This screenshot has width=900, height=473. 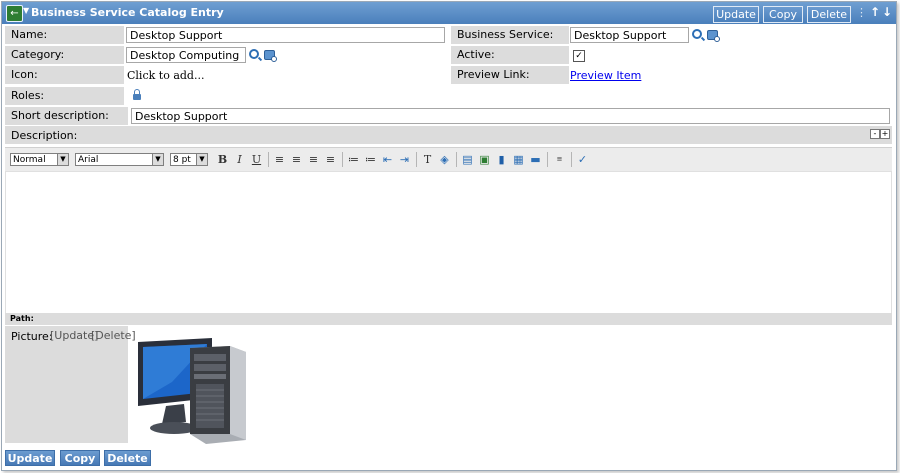 What do you see at coordinates (32, 336) in the screenshot?
I see `picture-label: Picture:` at bounding box center [32, 336].